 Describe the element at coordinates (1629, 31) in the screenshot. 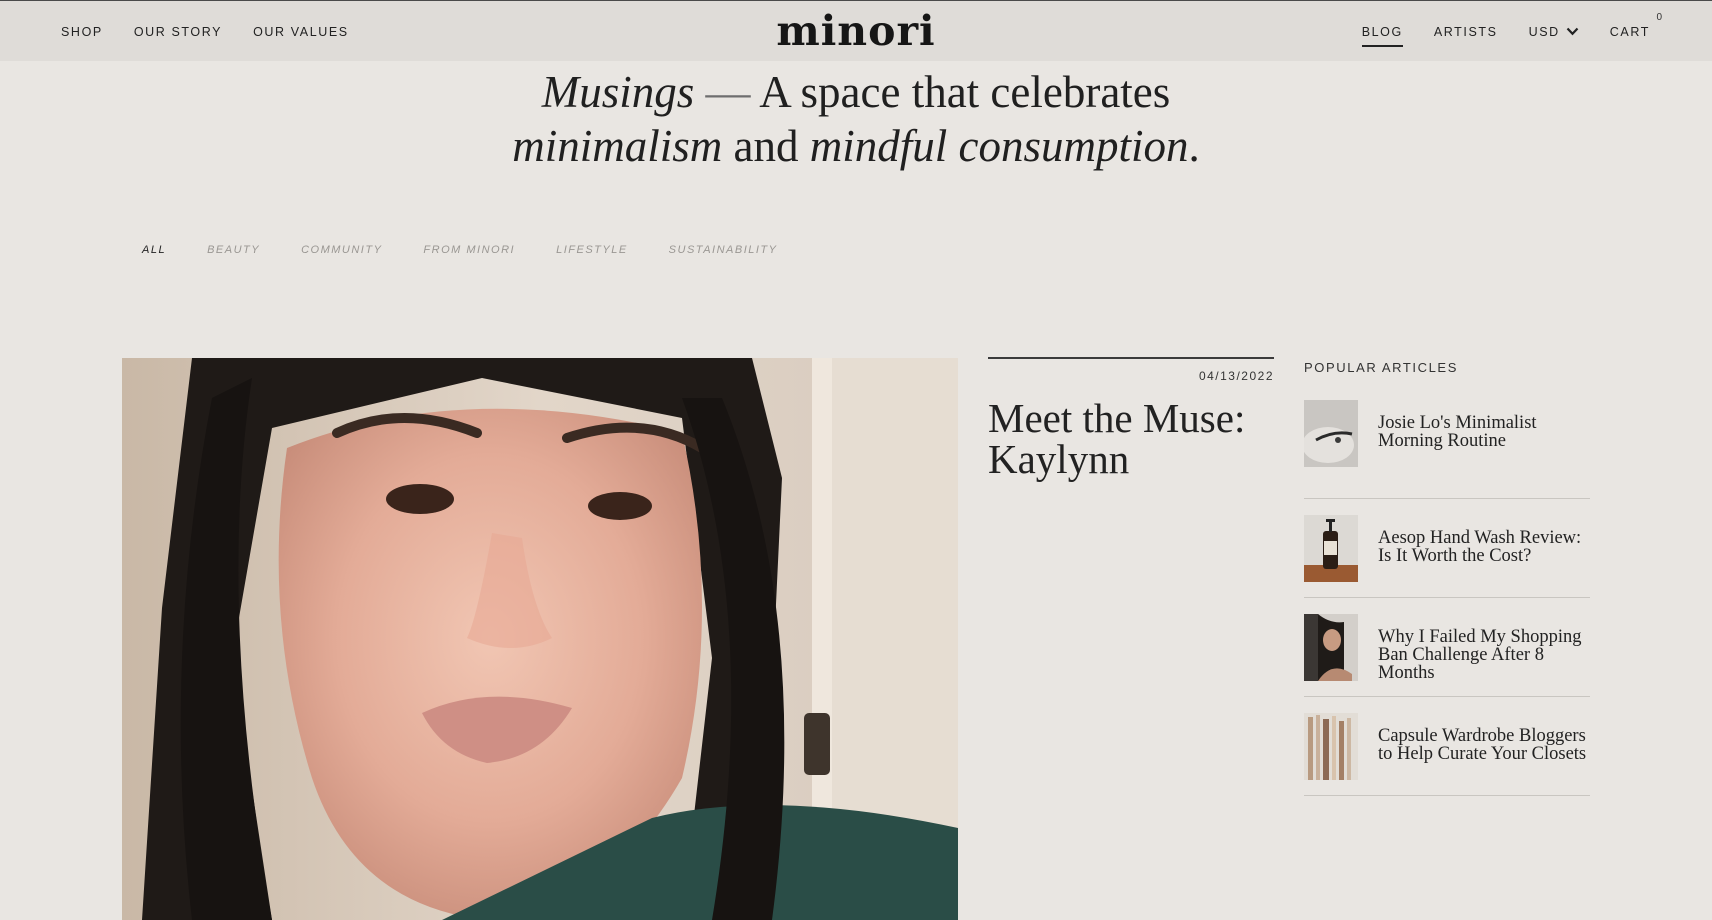

I see `cart-label: CART` at that location.